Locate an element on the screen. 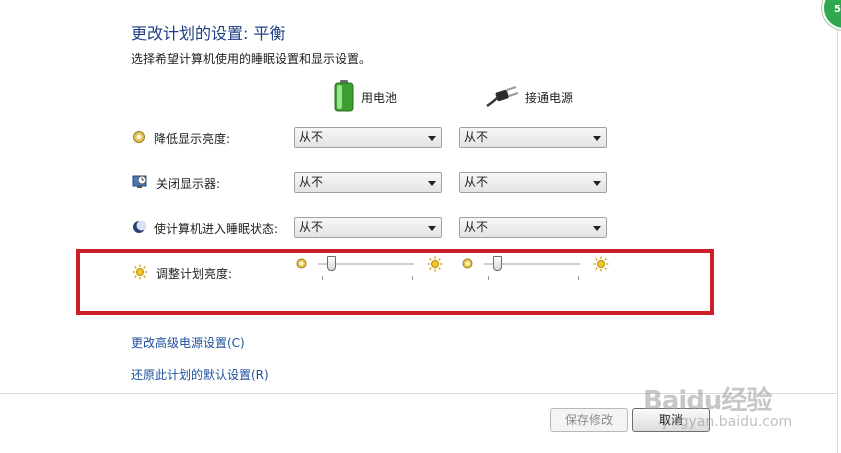 The image size is (841, 453). turn-off-display-battery-dropdown: 从不 is located at coordinates (368, 182).